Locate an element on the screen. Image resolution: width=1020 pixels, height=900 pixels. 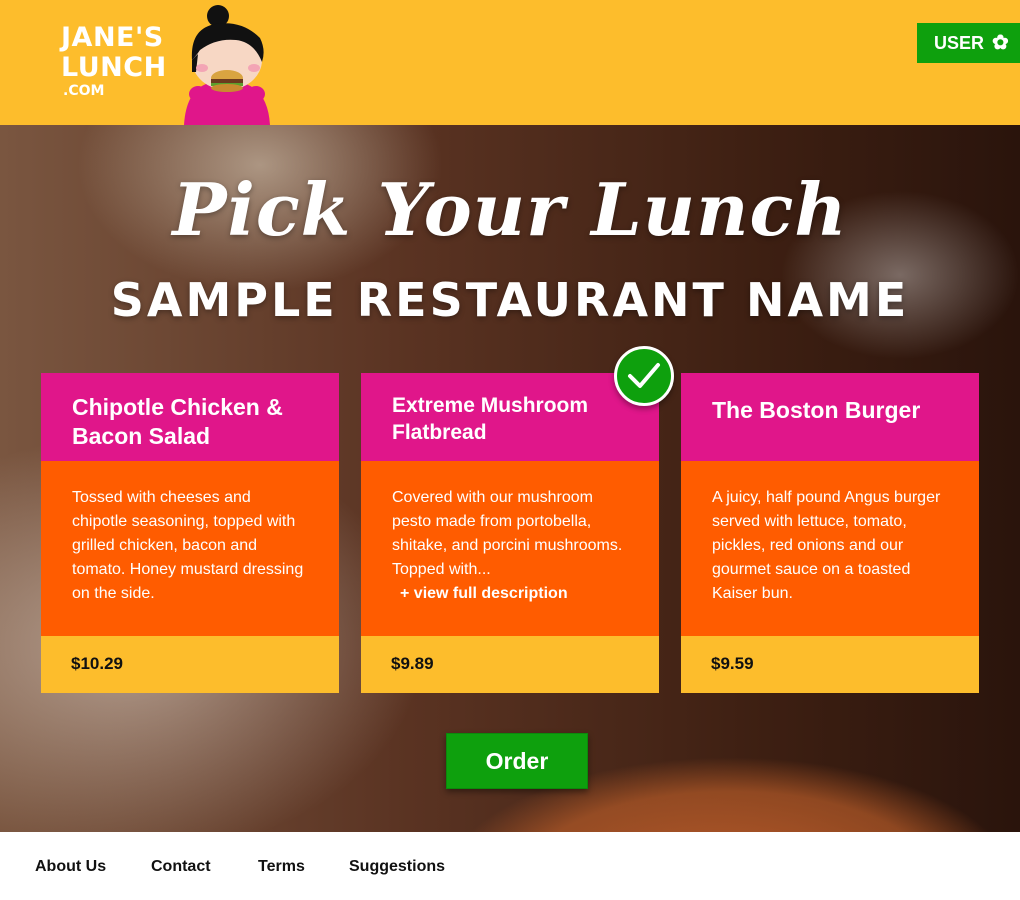
user-menu-button: USER ✿ is located at coordinates (968, 43).